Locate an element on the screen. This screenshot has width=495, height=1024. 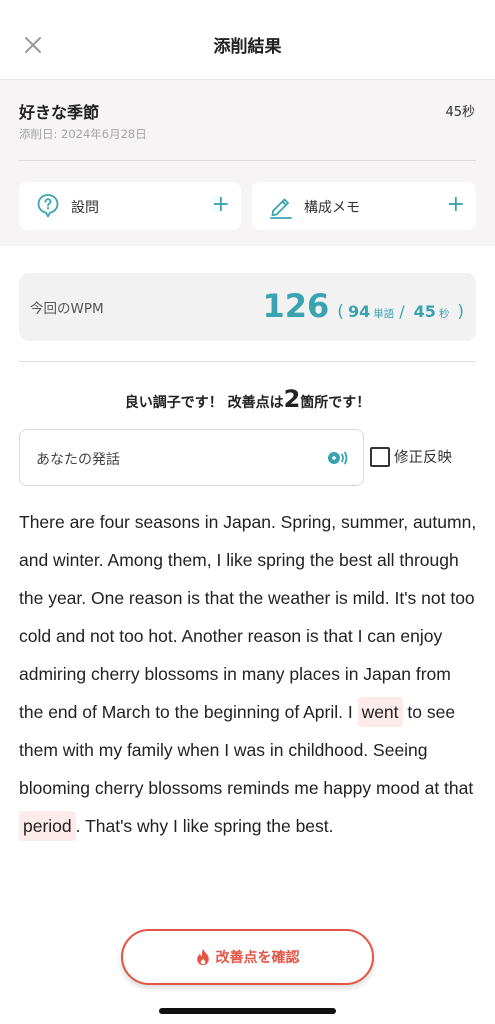
page-title: 添削結果 is located at coordinates (247, 47).